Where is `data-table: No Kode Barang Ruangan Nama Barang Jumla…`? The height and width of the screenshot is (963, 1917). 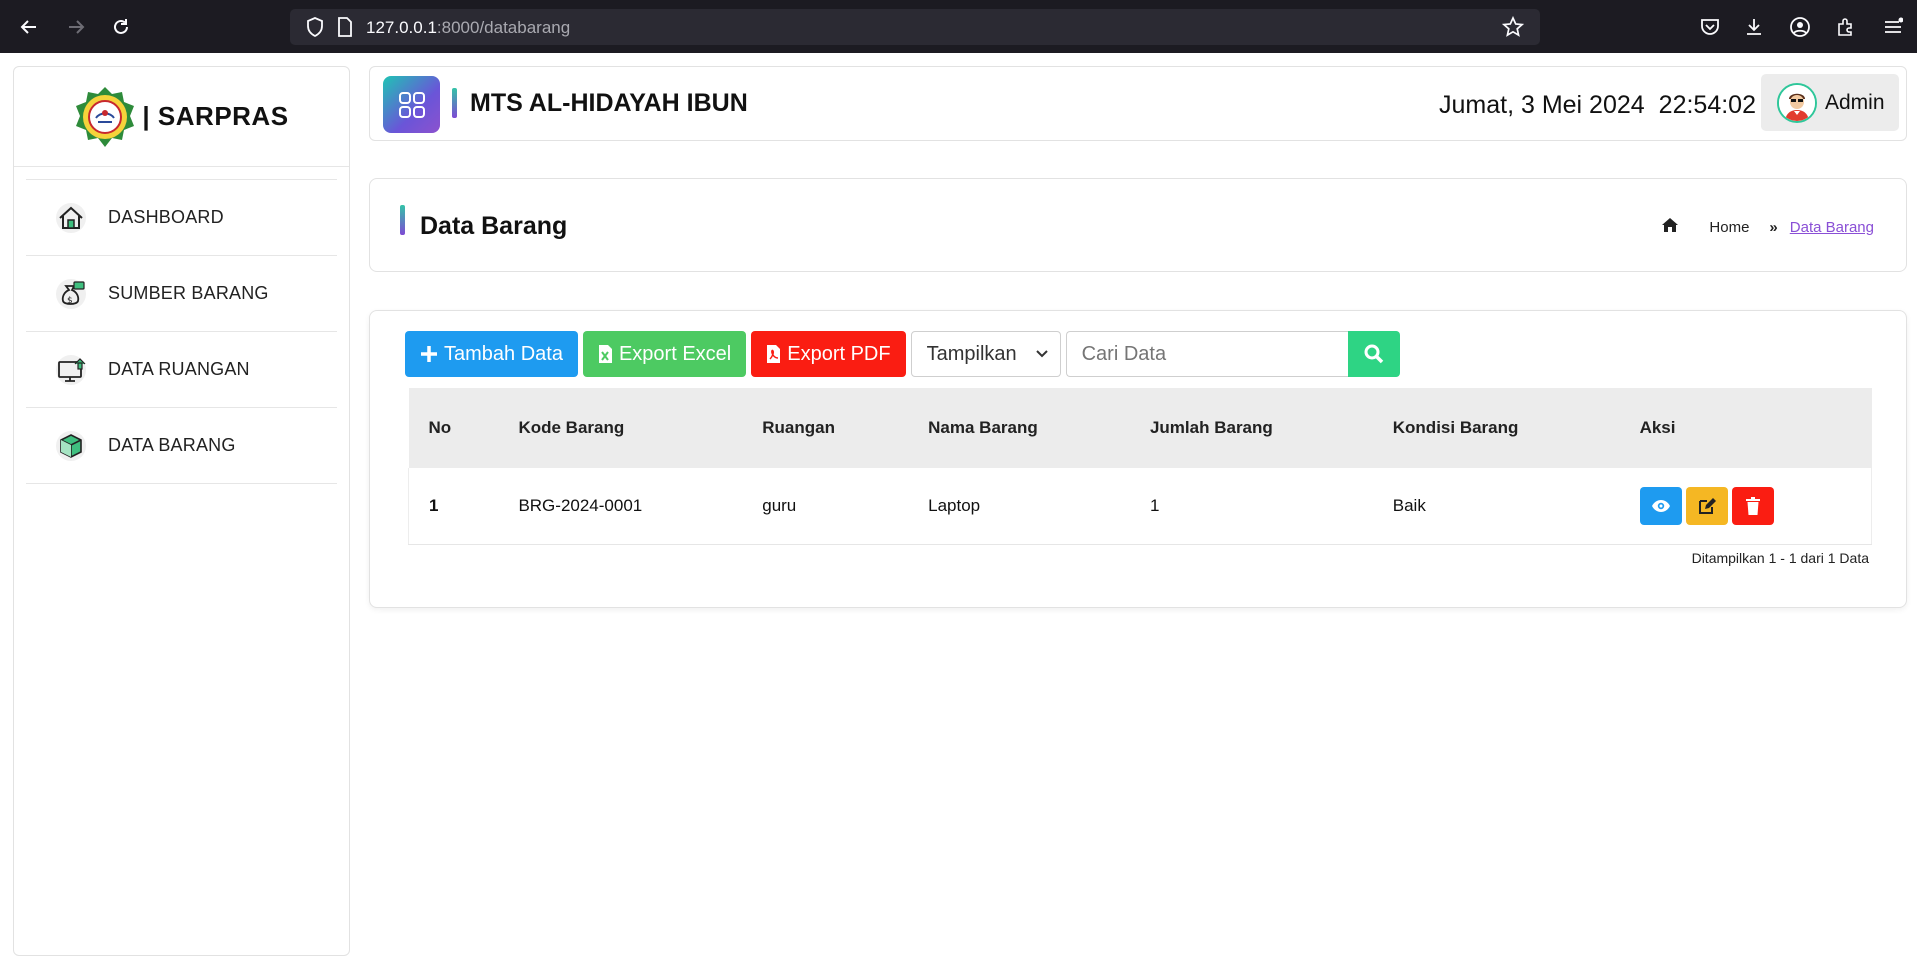
data-table: No Kode Barang Ruangan Nama Barang Jumla… is located at coordinates (1140, 466).